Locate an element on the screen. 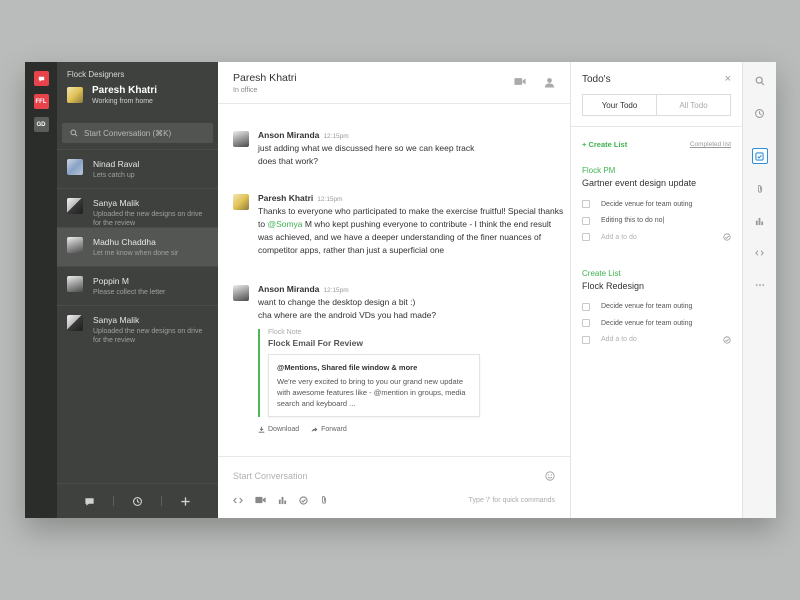 Image resolution: width=800 pixels, height=600 pixels. current-user: Paresh Khatri Working from home is located at coordinates (137, 95).